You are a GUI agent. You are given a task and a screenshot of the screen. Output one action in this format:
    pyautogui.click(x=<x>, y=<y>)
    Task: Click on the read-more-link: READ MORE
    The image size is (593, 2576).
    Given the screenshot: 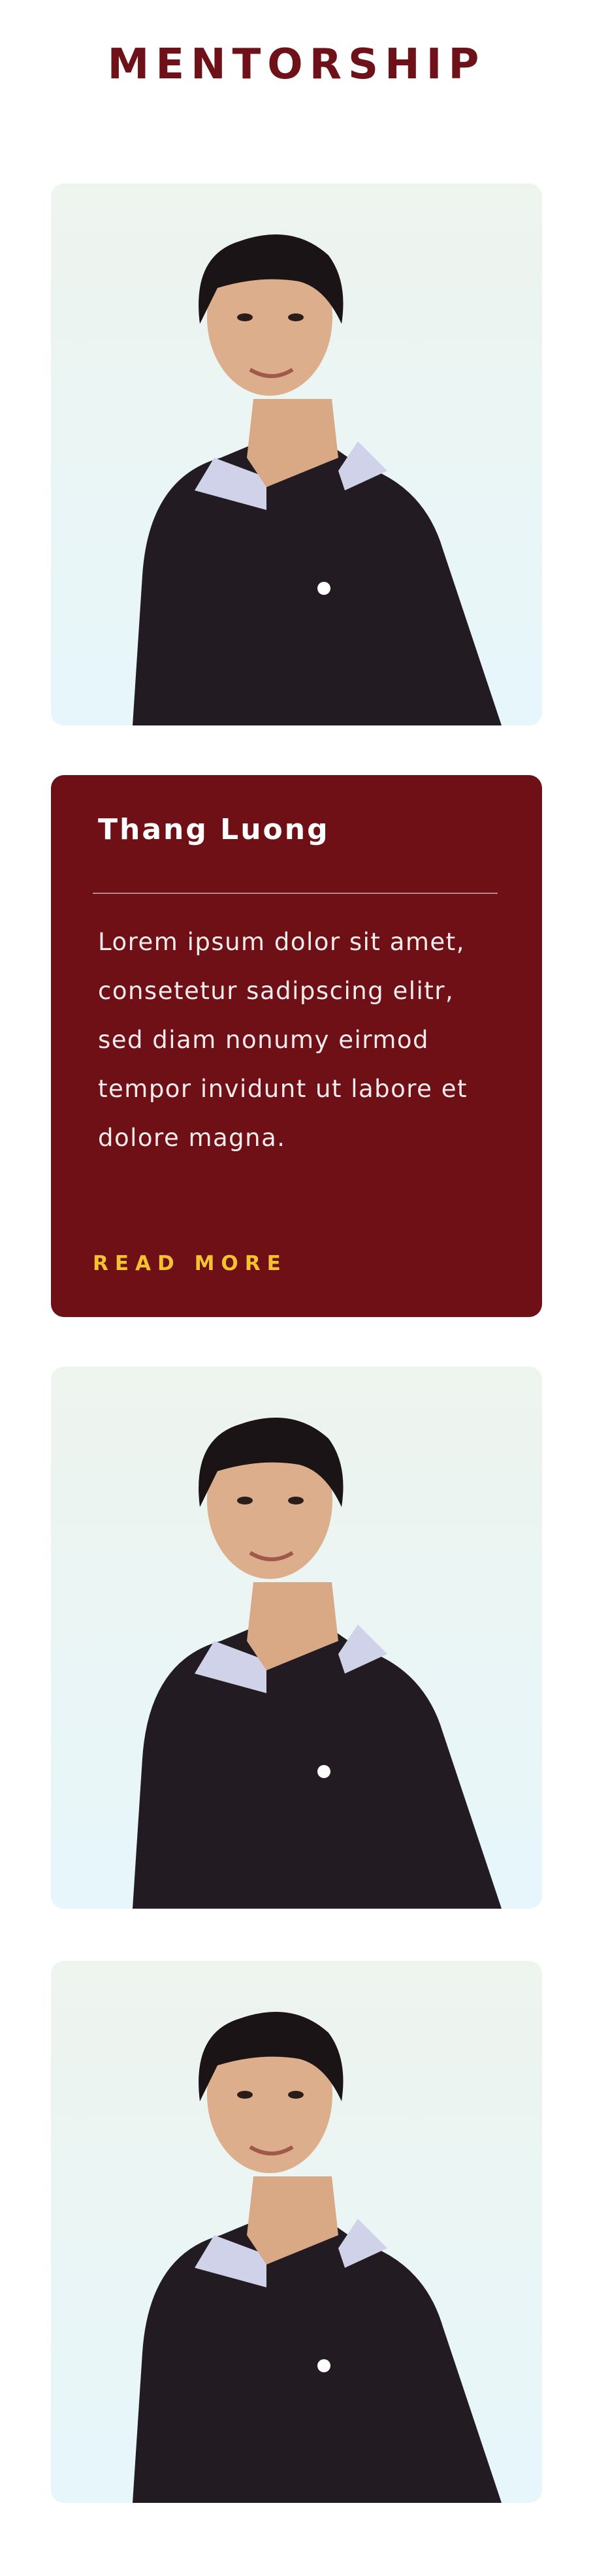 What is the action you would take?
    pyautogui.click(x=190, y=1264)
    